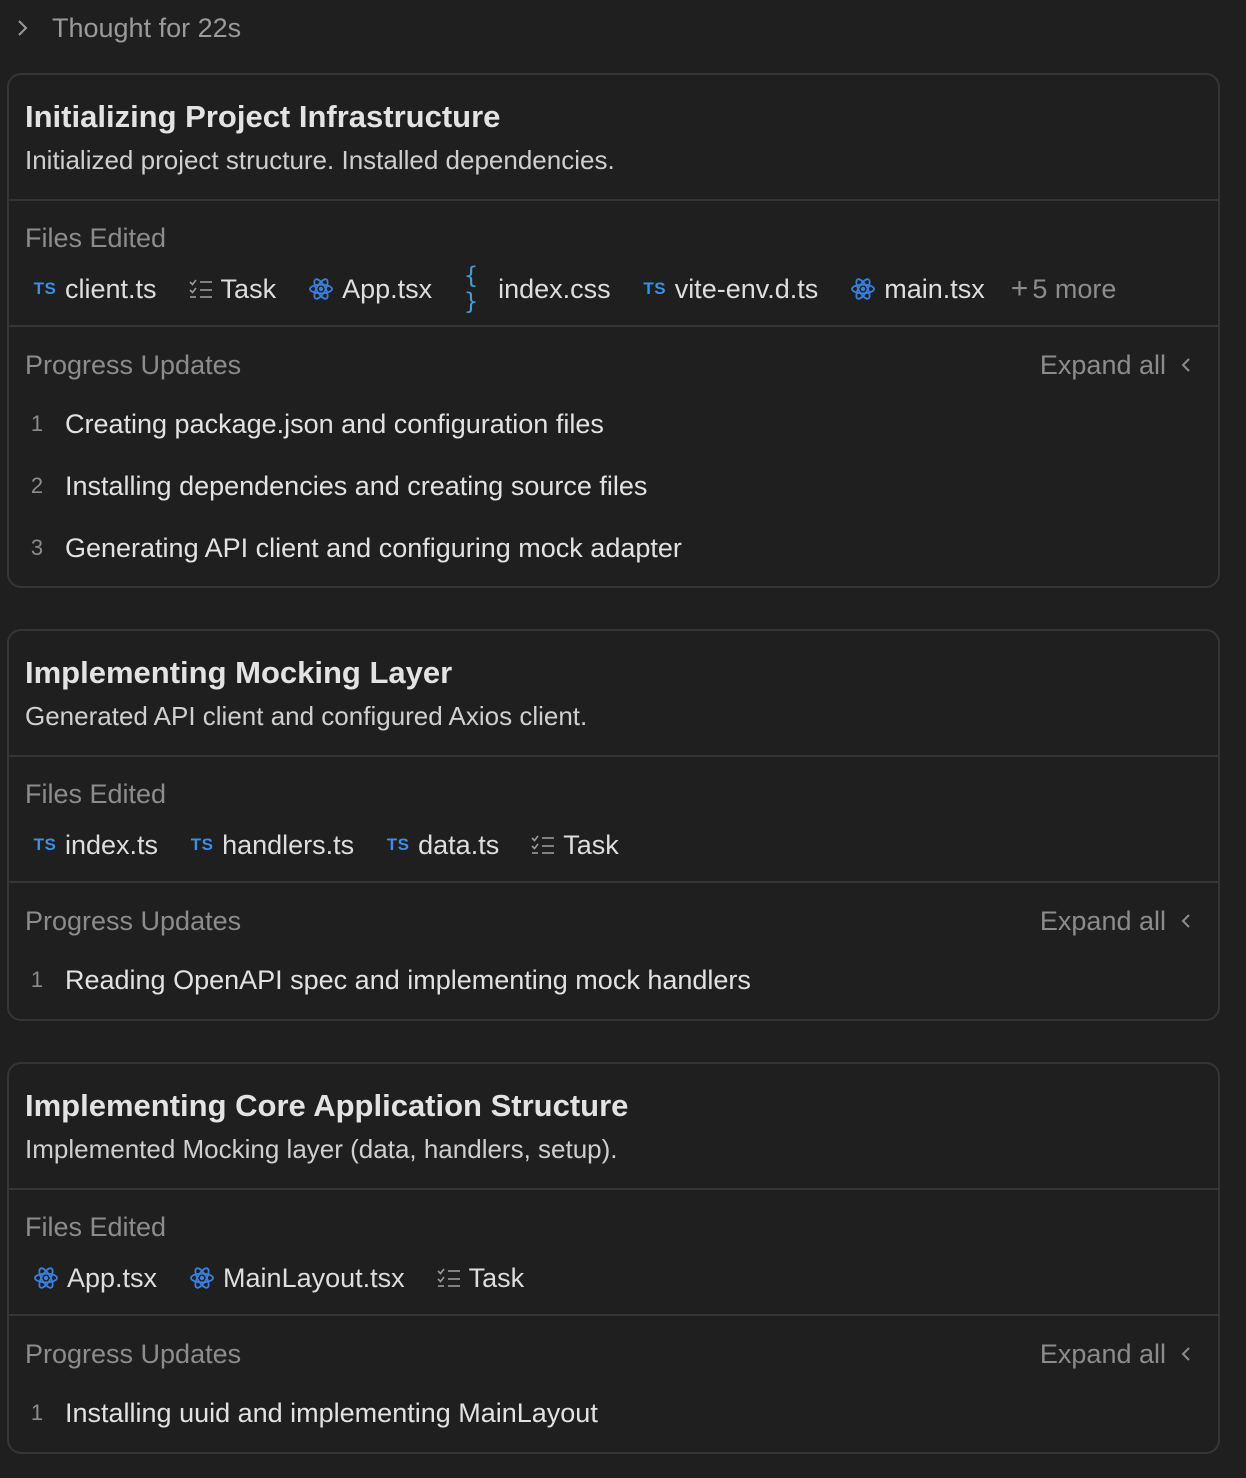 The height and width of the screenshot is (1478, 1246). I want to click on file-list: TS client.ts Task App.tsx { } index.css, so click(613, 289).